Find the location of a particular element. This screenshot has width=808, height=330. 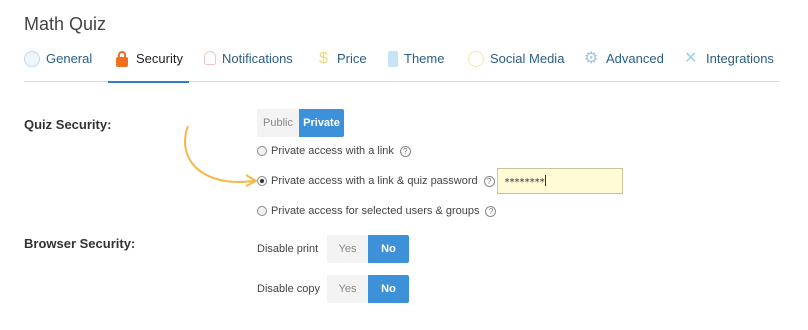

page-title: Math Quiz is located at coordinates (65, 24).